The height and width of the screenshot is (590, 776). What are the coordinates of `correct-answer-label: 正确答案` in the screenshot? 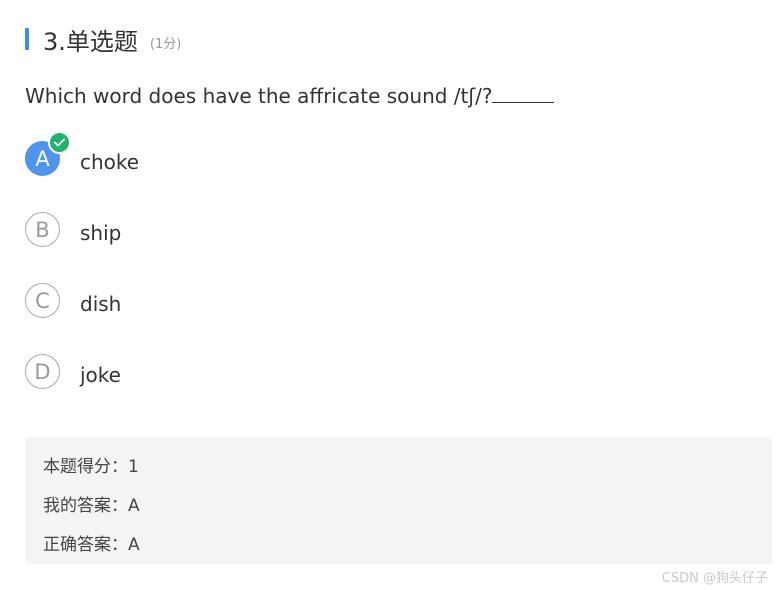 It's located at (77, 545).